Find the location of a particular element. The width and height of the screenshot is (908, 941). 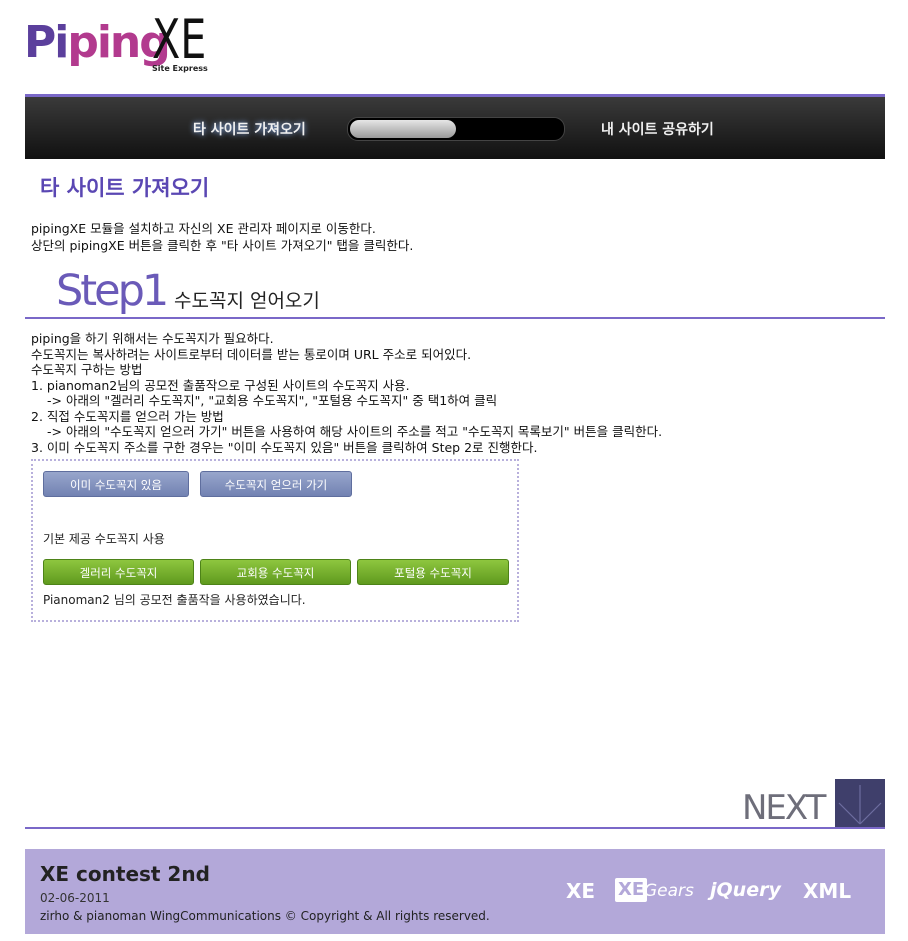

tab-import-site: 타 사이트 가져오기 is located at coordinates (249, 129).